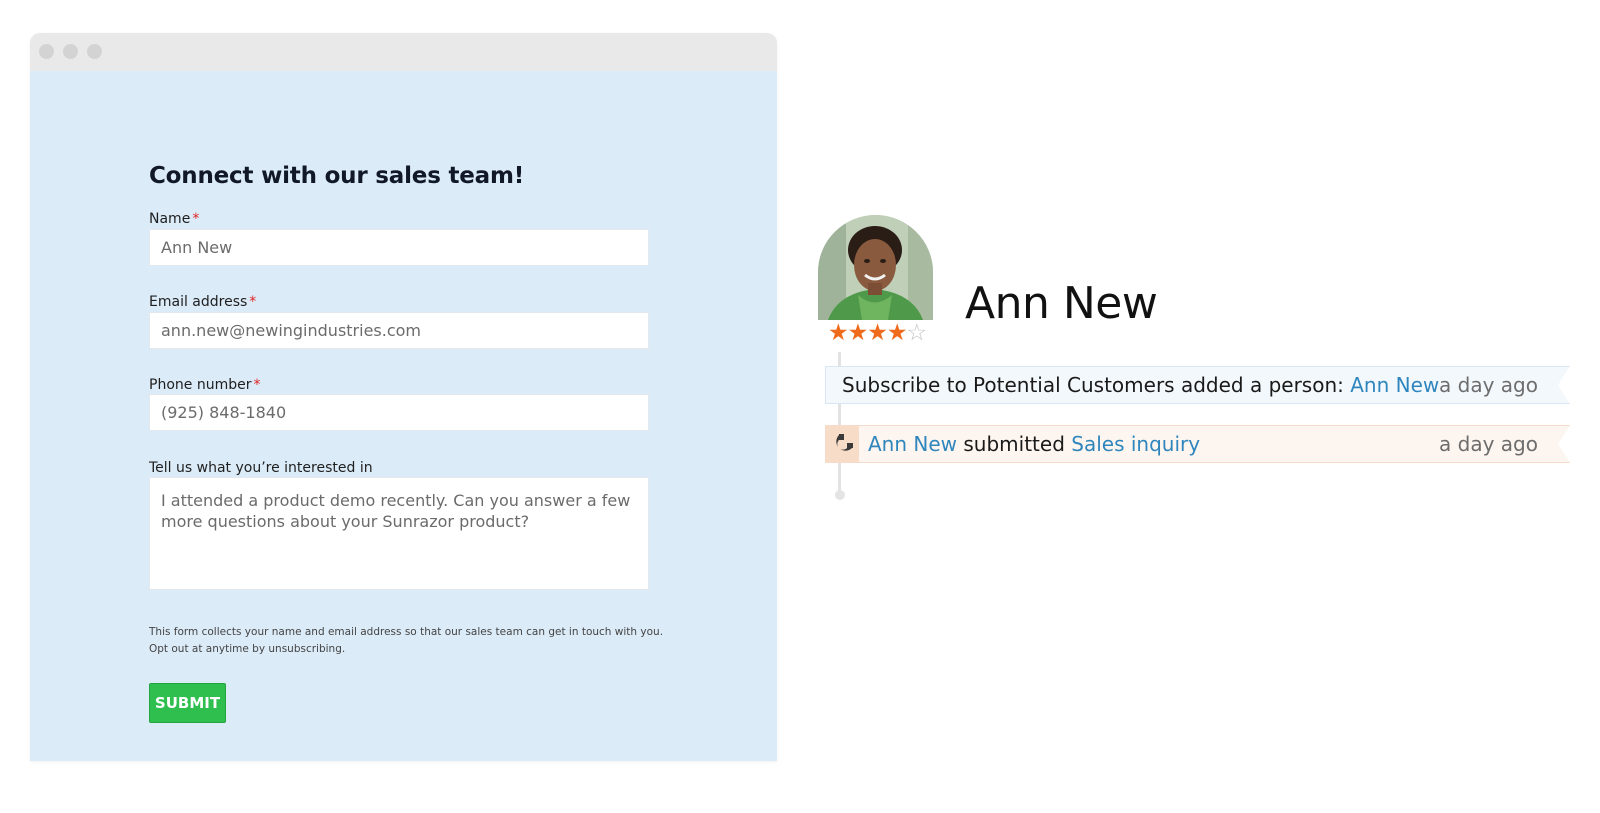 The width and height of the screenshot is (1600, 813). Describe the element at coordinates (261, 468) in the screenshot. I see `interest-label: Tell us what you’re interested in` at that location.